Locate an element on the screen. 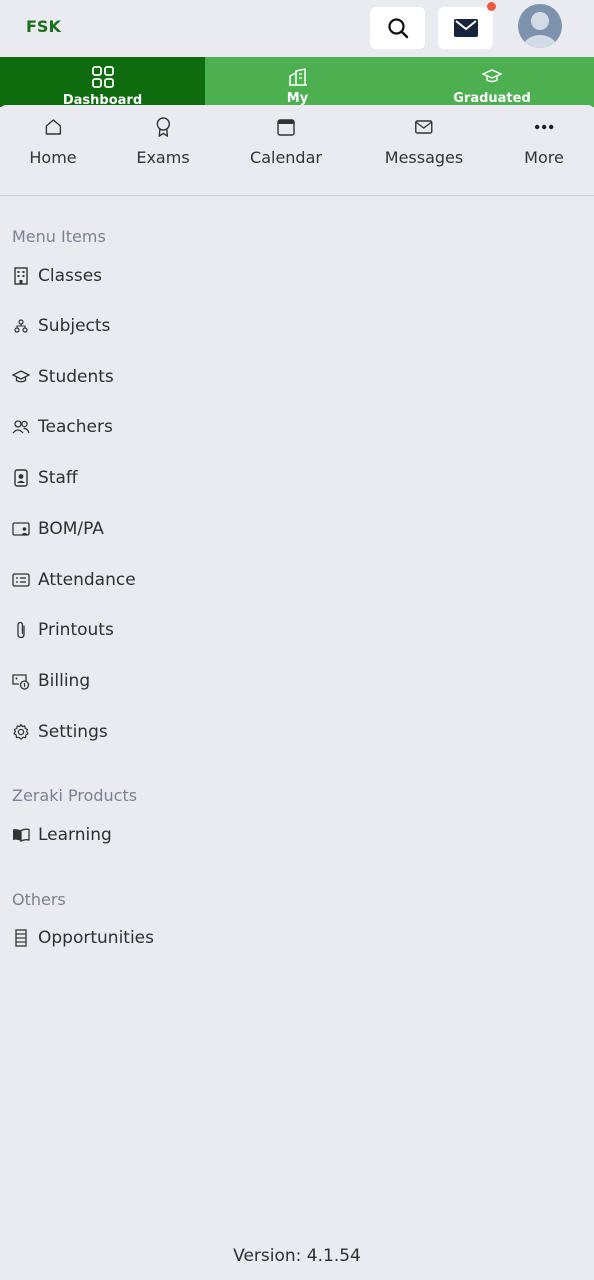 This screenshot has height=1280, width=594. mail-icon is located at coordinates (465, 28).